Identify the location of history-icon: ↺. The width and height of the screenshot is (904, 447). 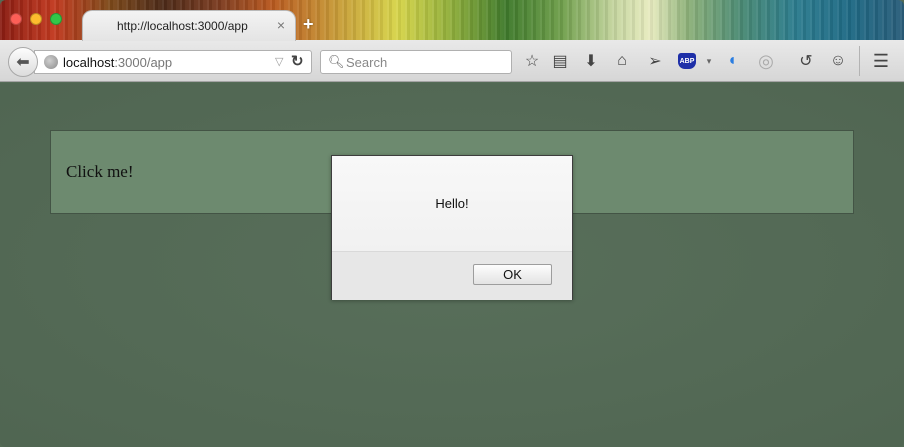
(806, 61).